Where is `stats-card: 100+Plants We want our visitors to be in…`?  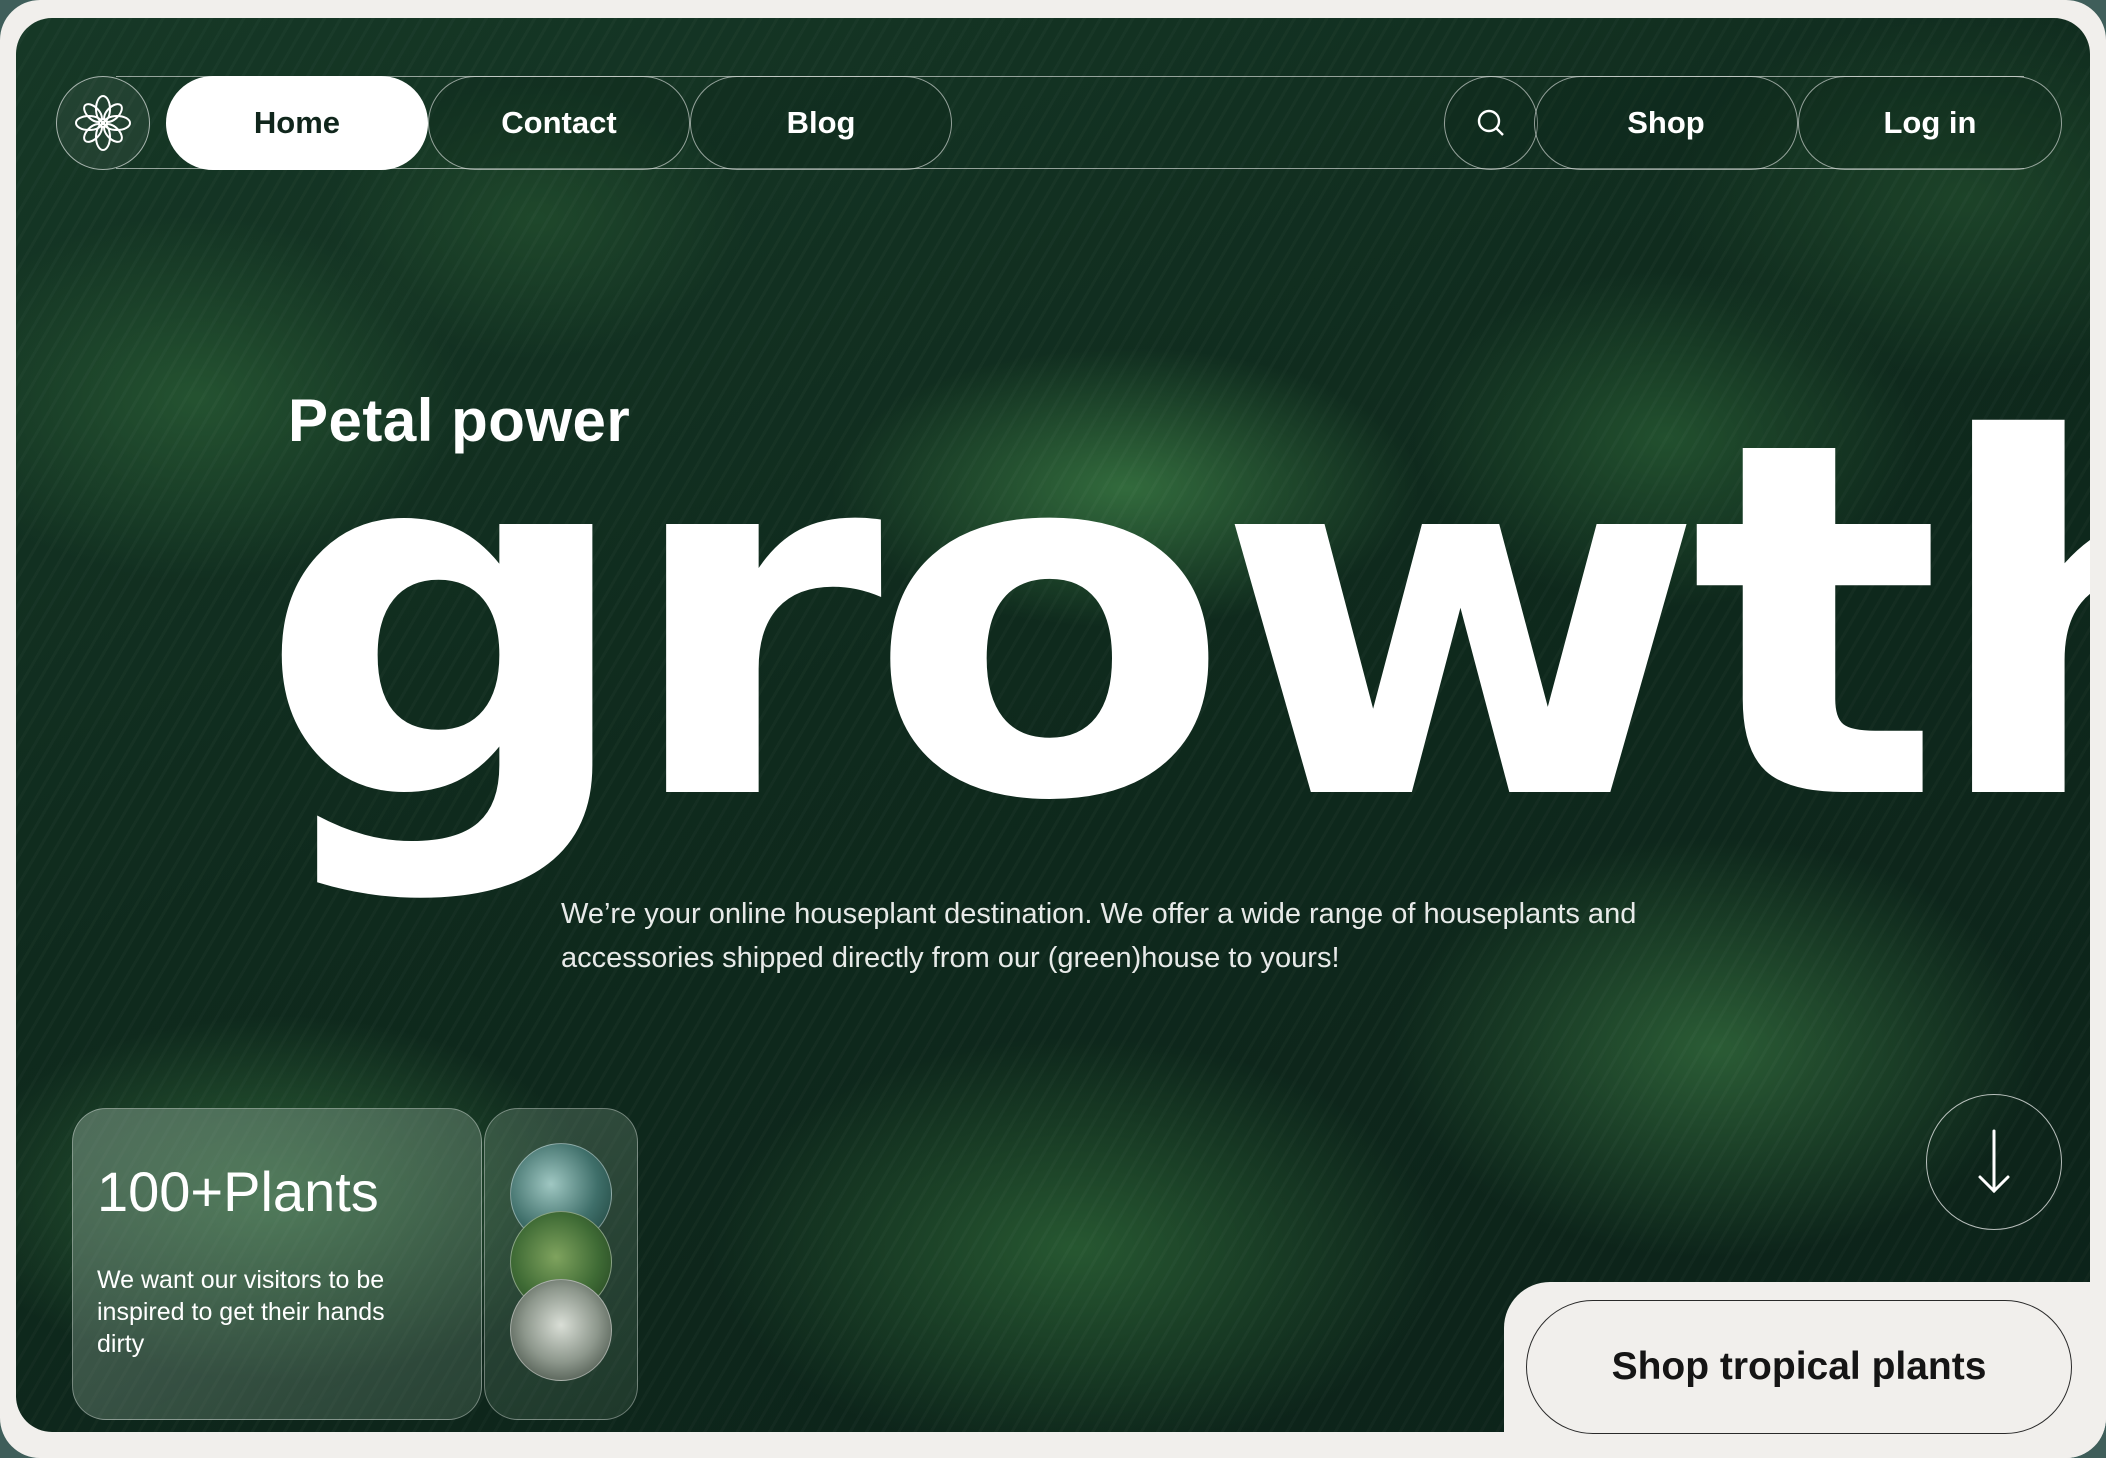
stats-card: 100+Plants We want our visitors to be in… is located at coordinates (277, 1264).